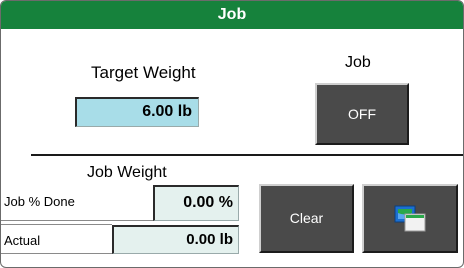 The height and width of the screenshot is (268, 464). Describe the element at coordinates (306, 218) in the screenshot. I see `clear-button: Clear` at that location.